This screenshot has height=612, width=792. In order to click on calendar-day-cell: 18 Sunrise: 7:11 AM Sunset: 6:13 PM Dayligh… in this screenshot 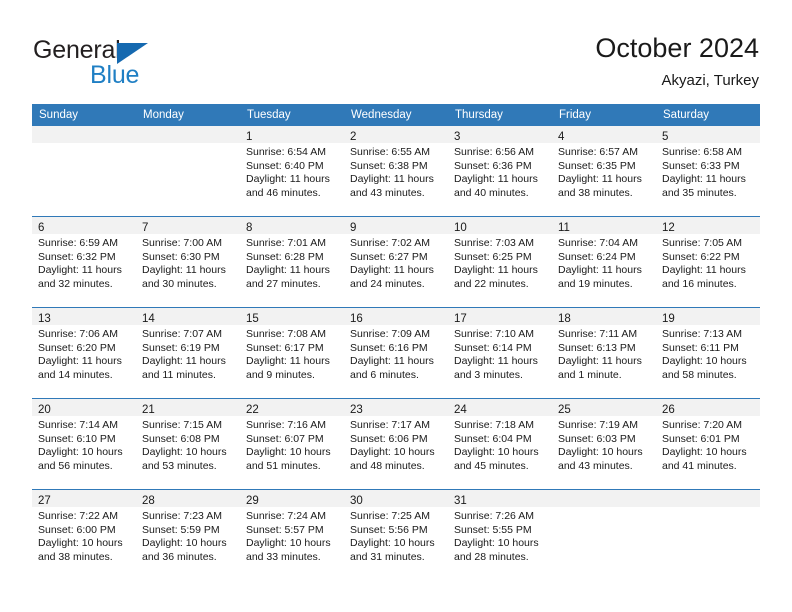, I will do `click(604, 353)`.